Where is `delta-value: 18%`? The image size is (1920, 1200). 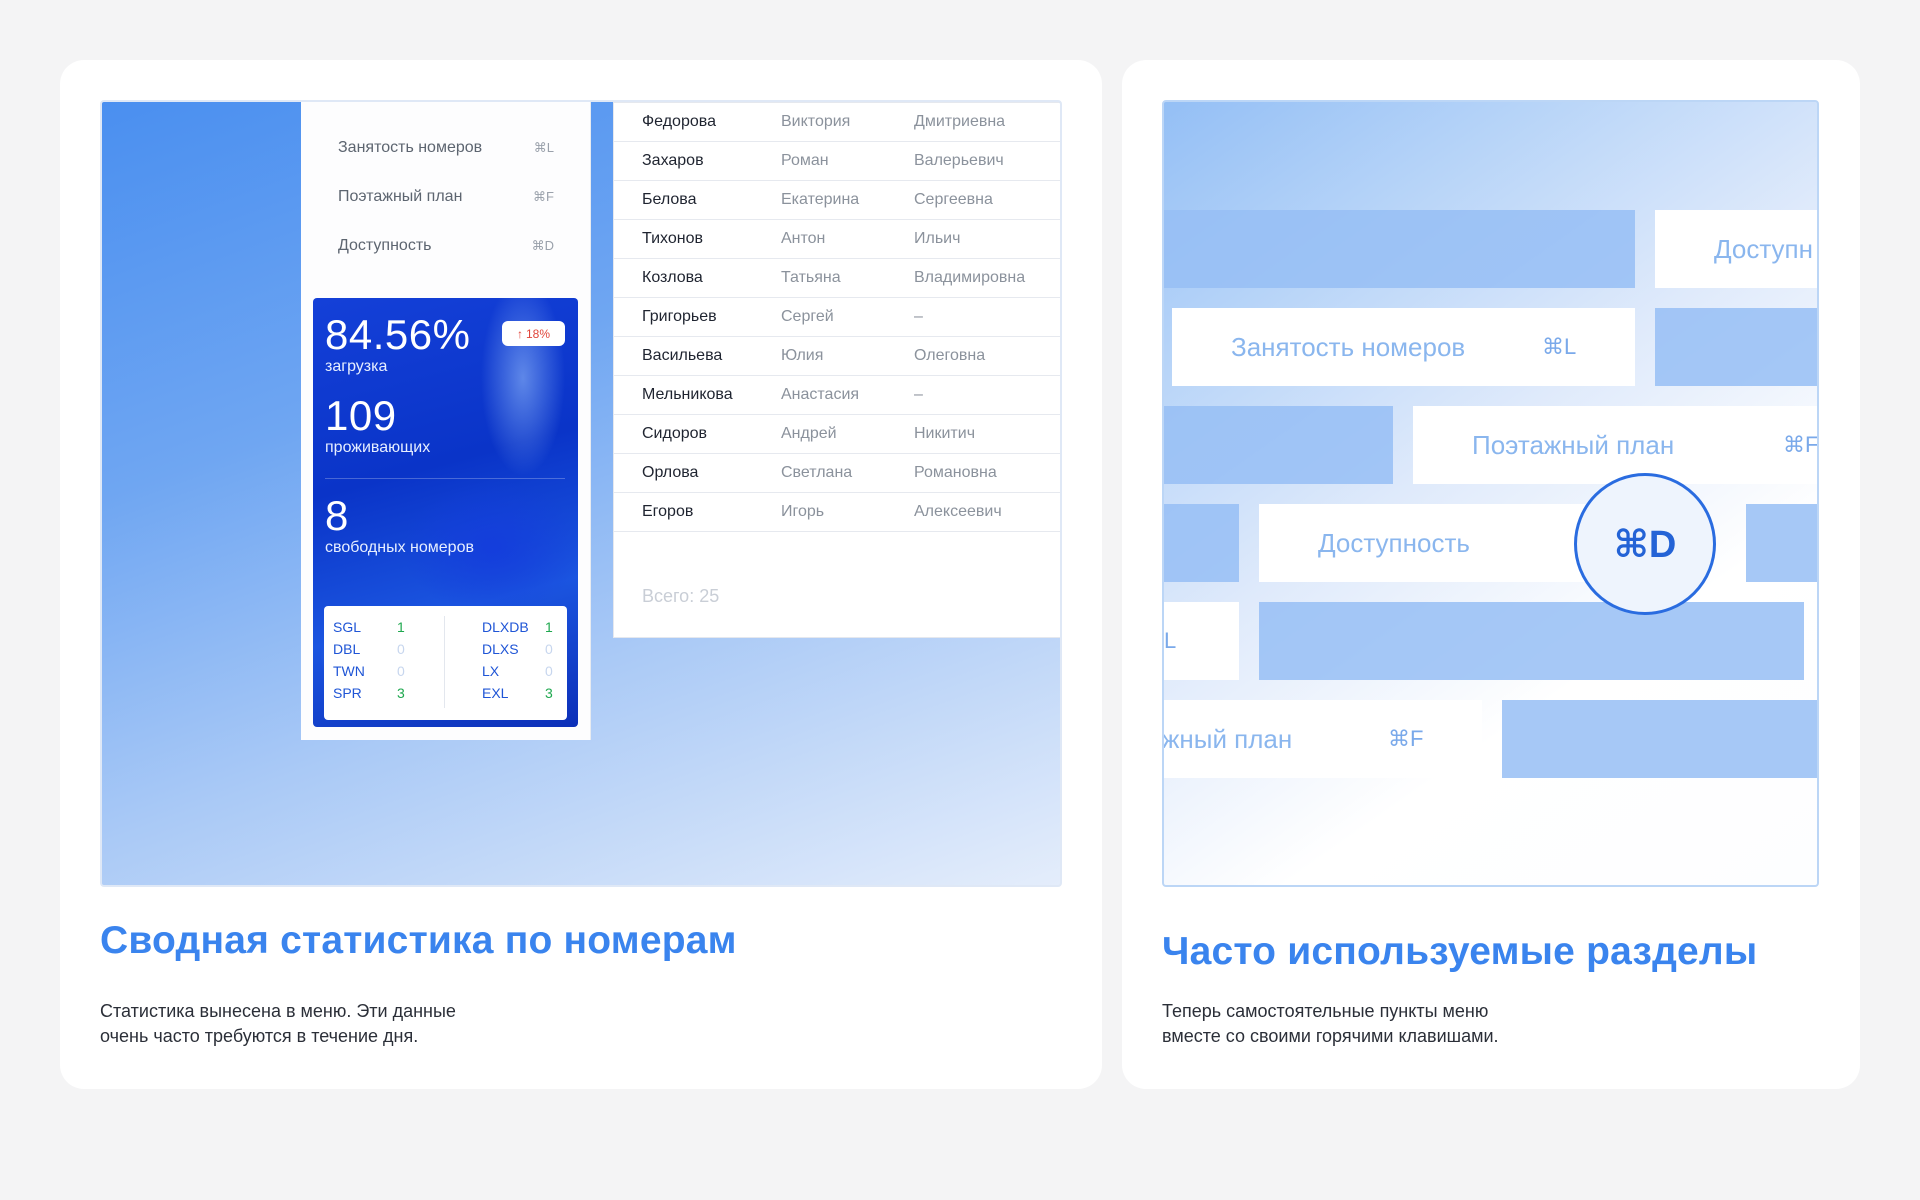 delta-value: 18% is located at coordinates (538, 333).